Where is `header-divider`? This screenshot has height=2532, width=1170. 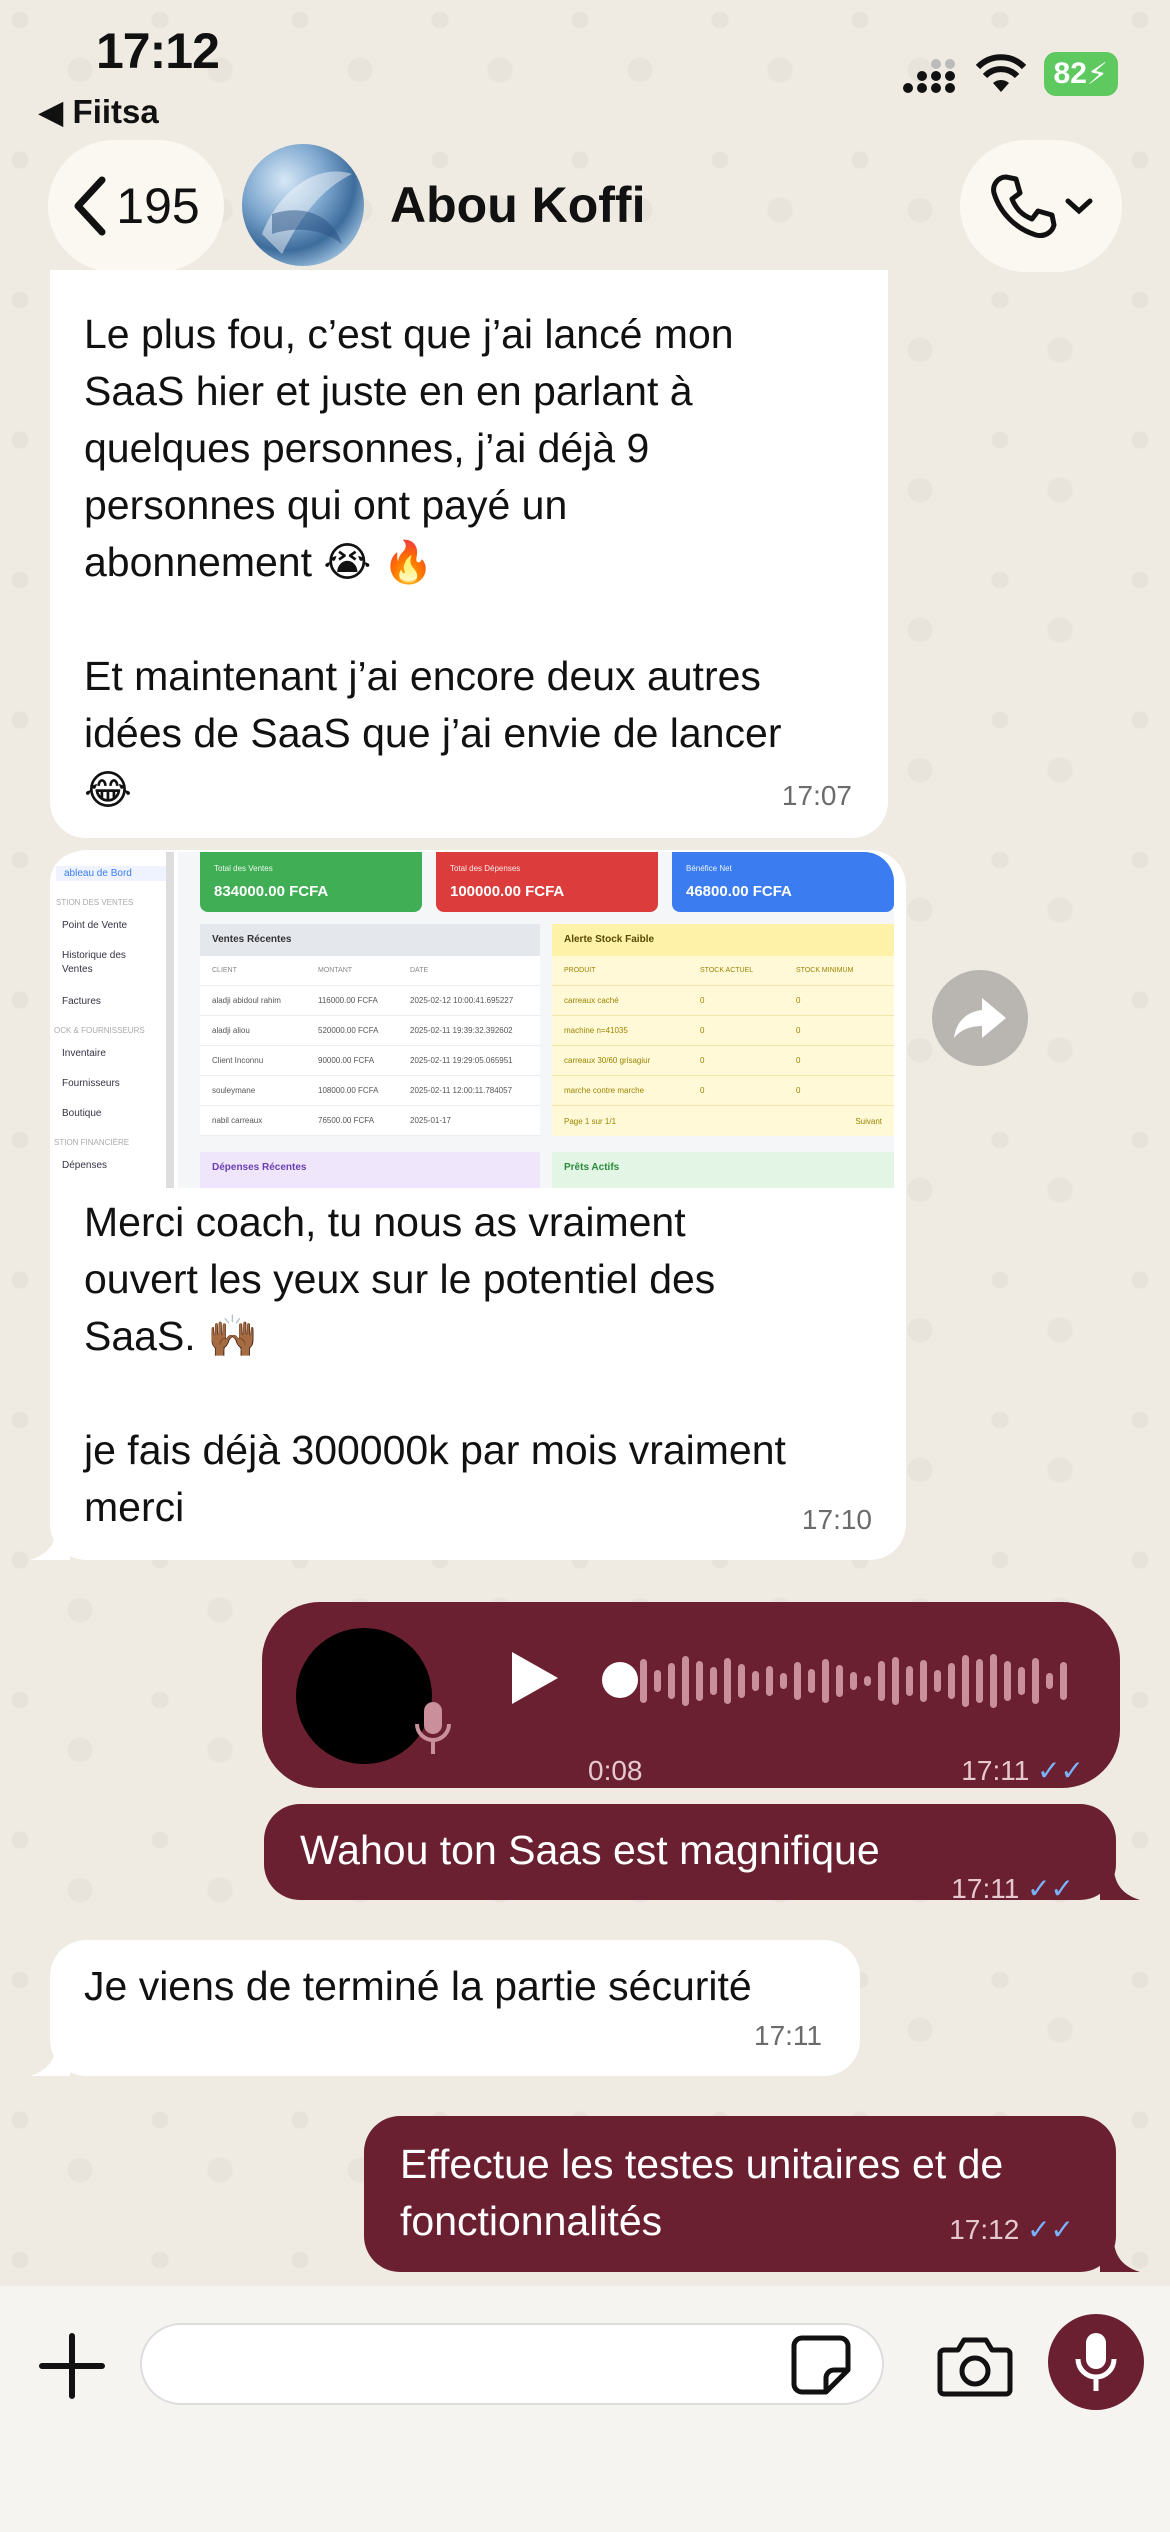 header-divider is located at coordinates (585, 287).